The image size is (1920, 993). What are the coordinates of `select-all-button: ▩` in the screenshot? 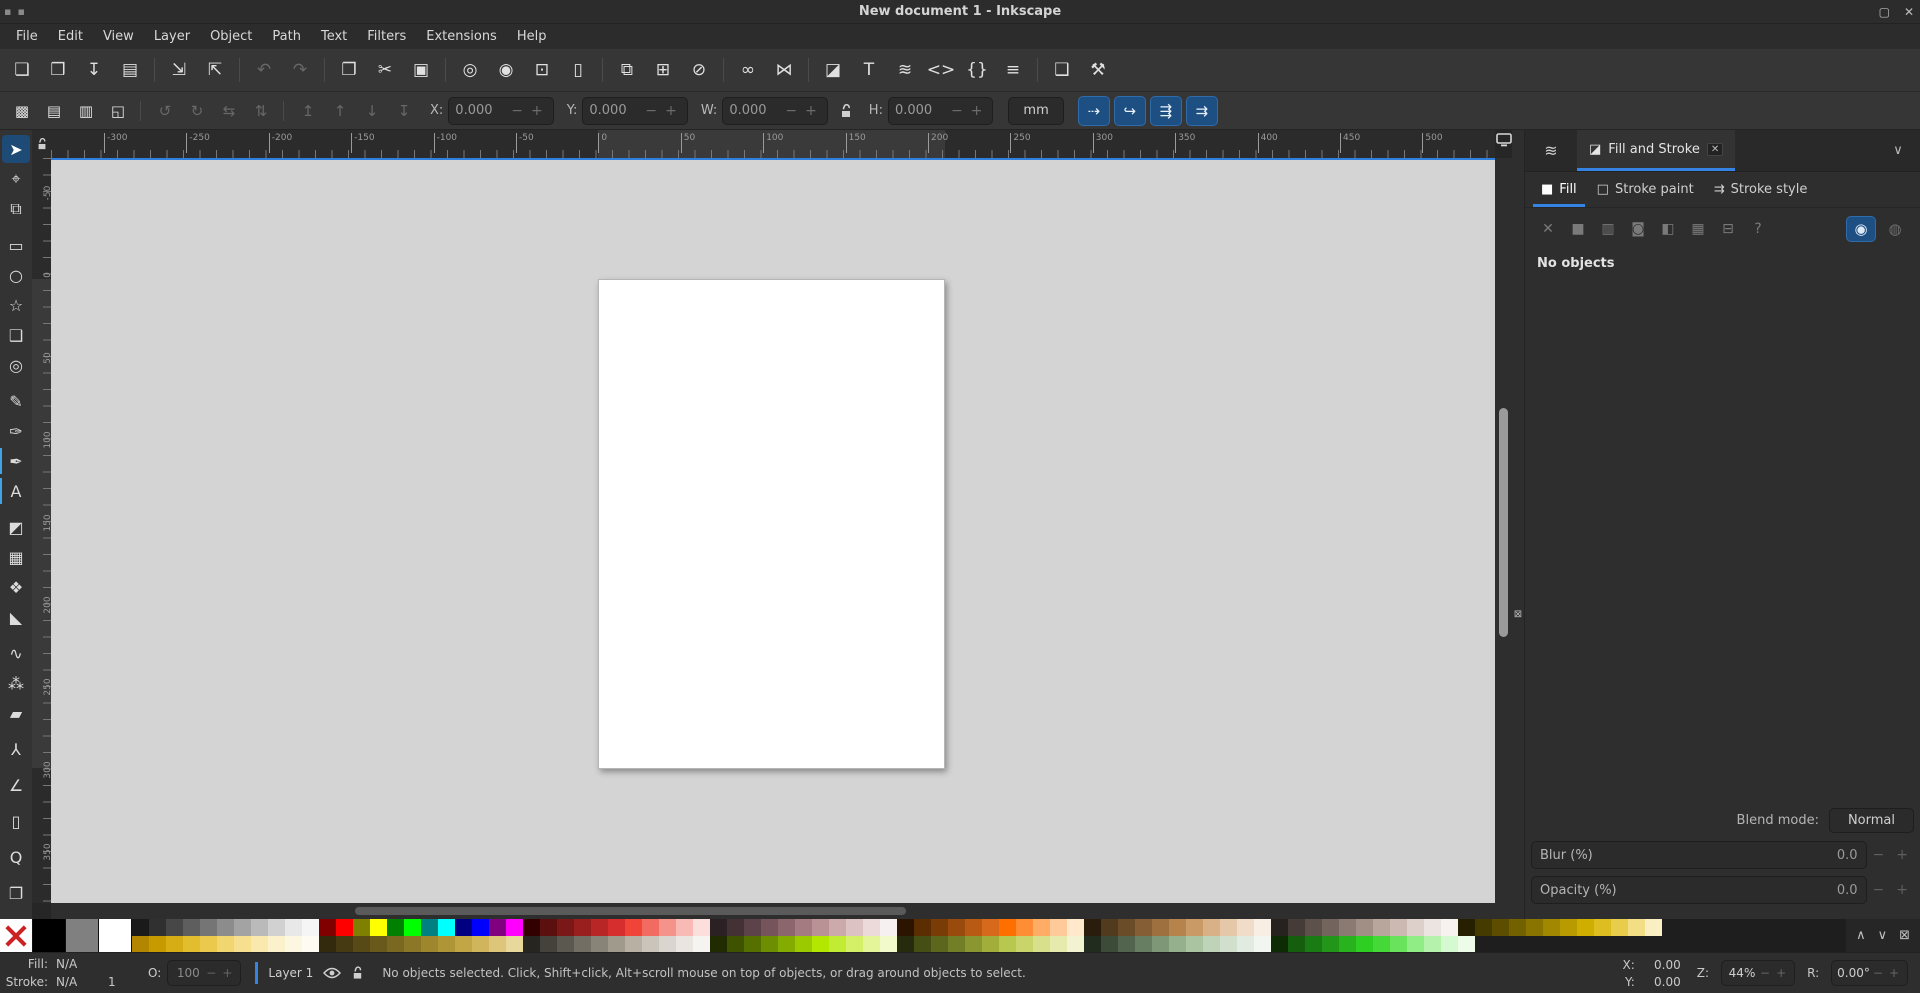 It's located at (22, 111).